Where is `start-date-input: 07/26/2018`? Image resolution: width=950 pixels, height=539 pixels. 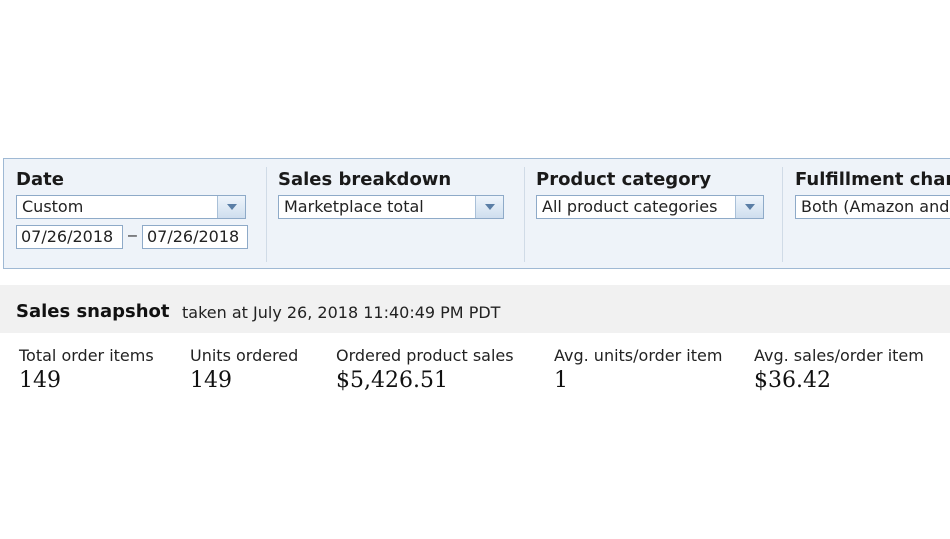
start-date-input: 07/26/2018 is located at coordinates (69, 237).